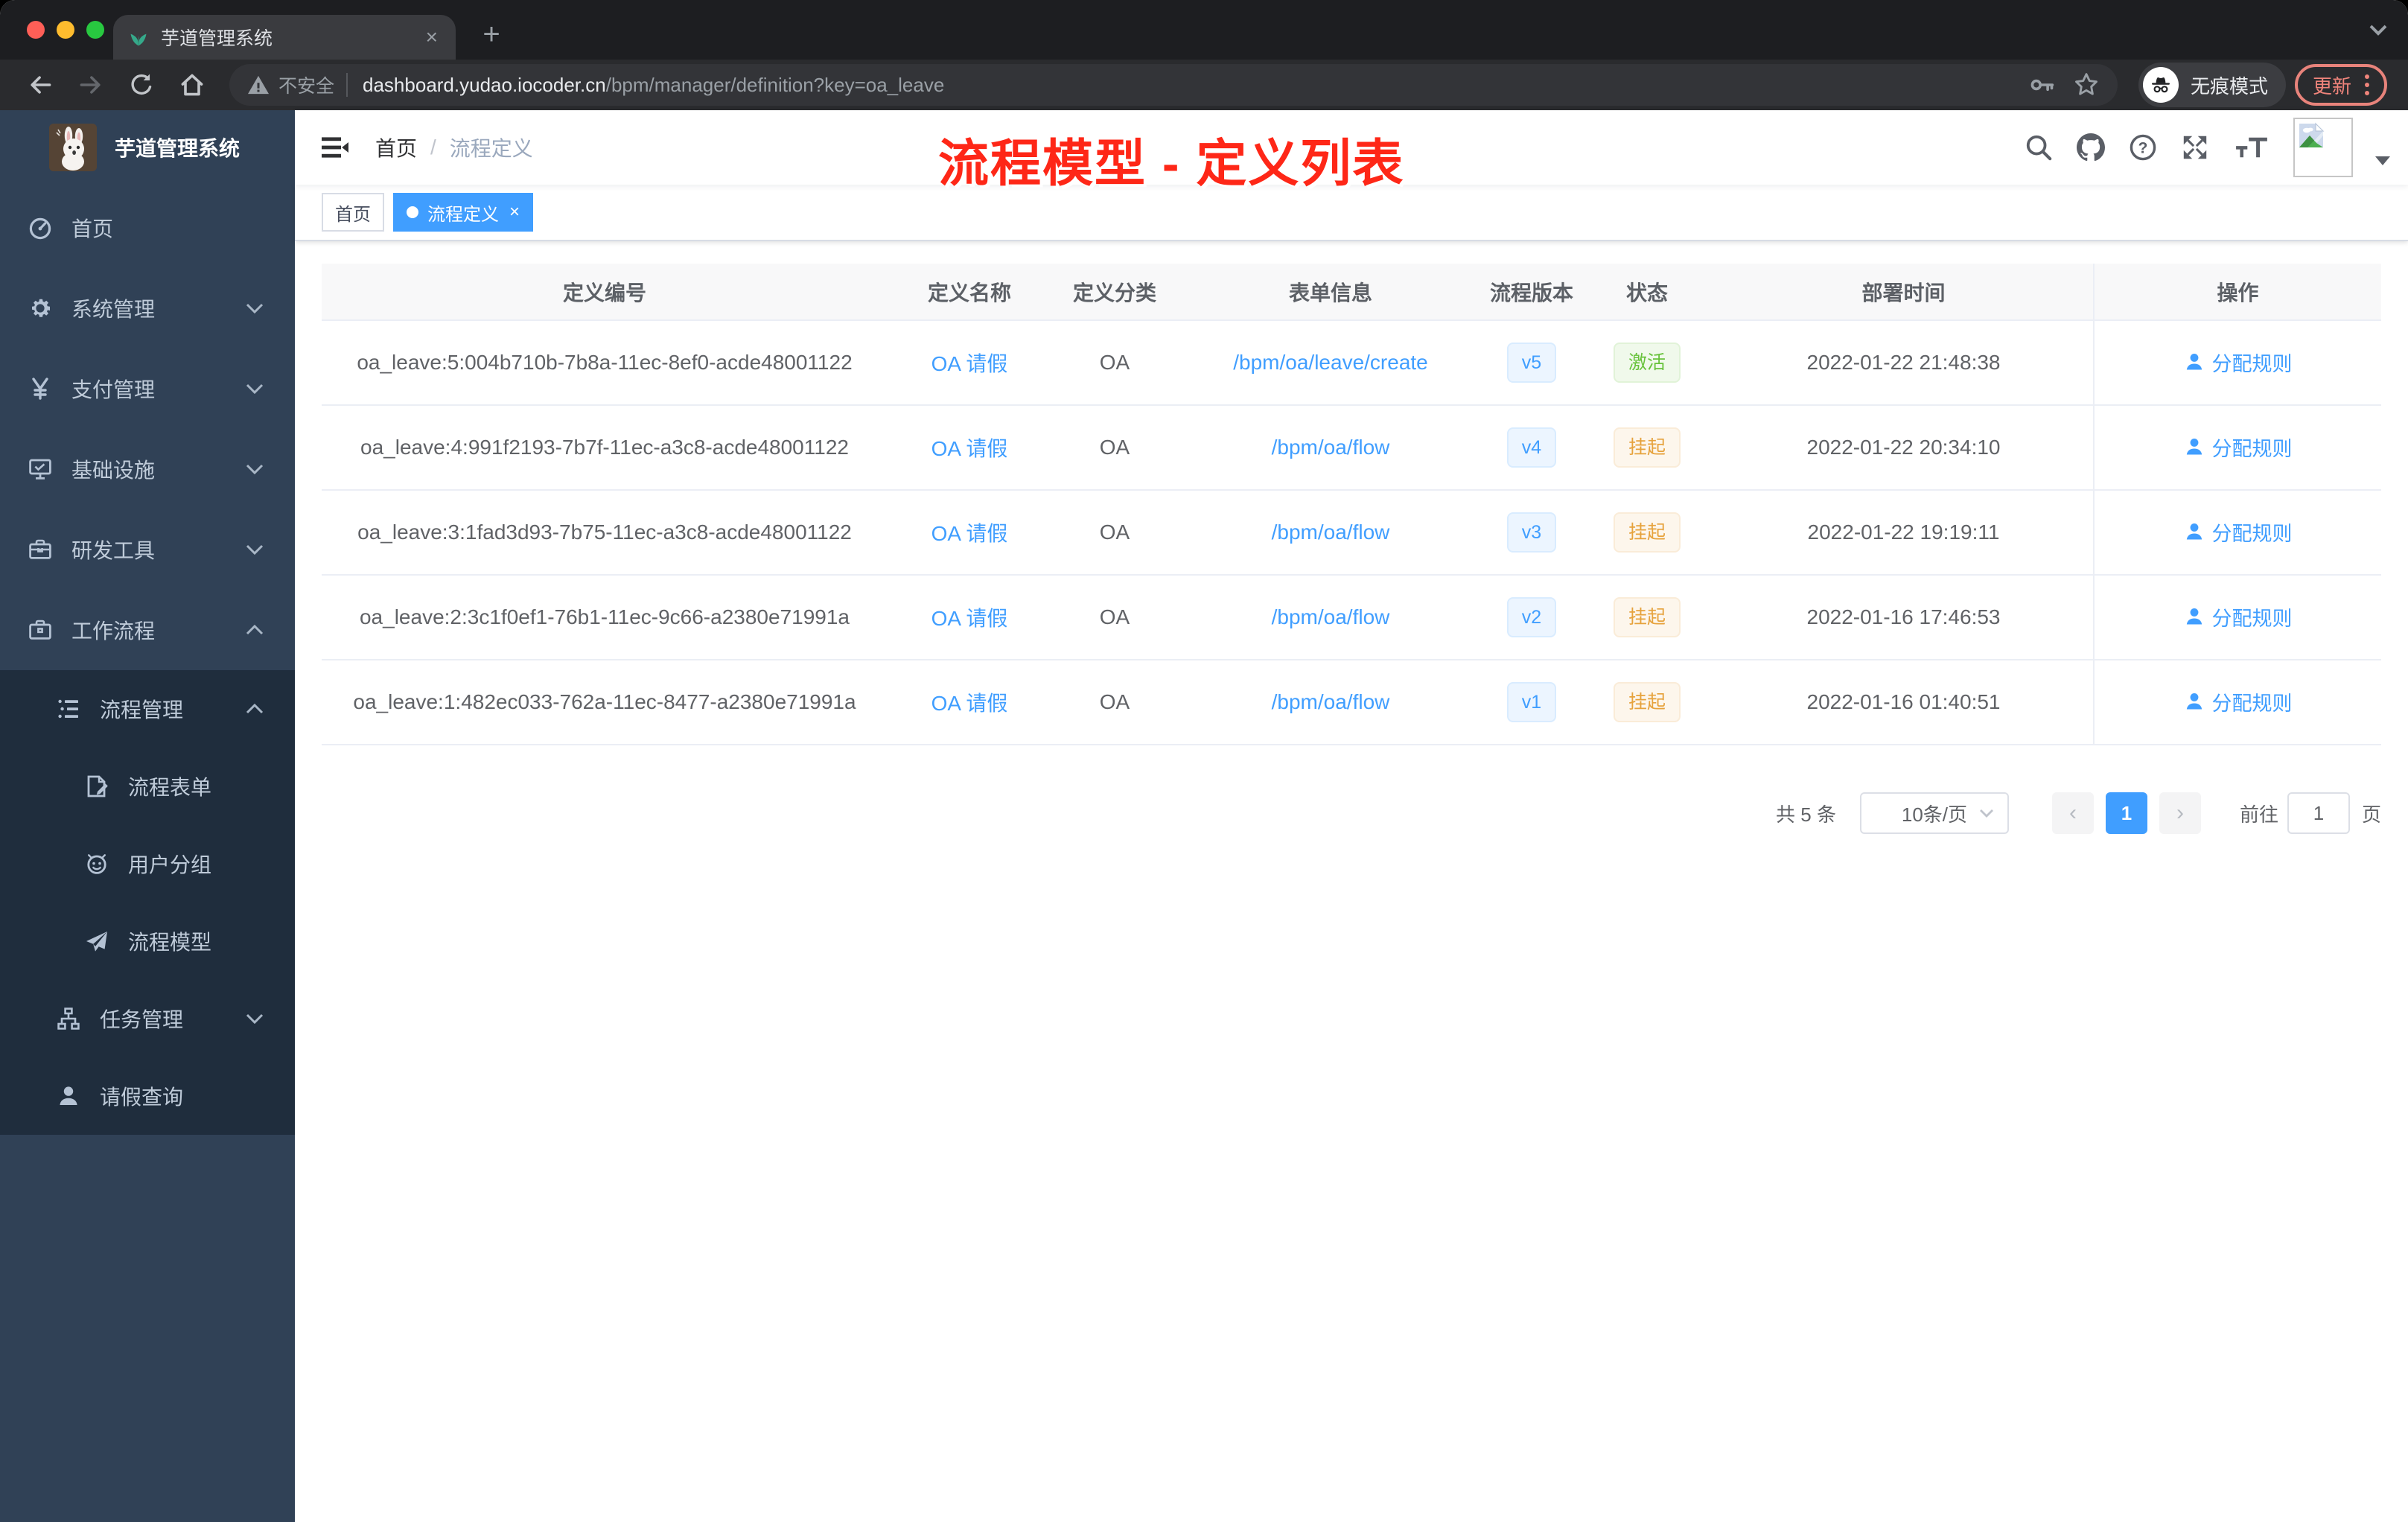  Describe the element at coordinates (396, 147) in the screenshot. I see `breadcrumb-home: 首页` at that location.